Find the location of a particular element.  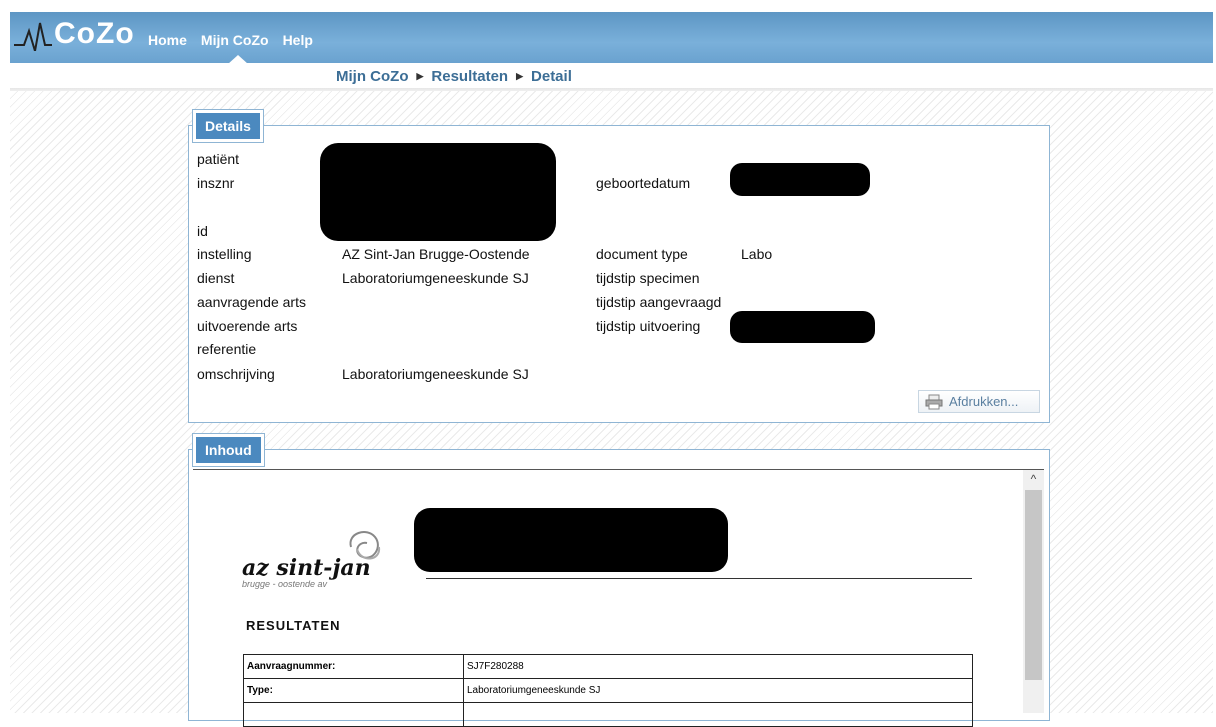

label-tijdstip-aangevraagd: tijdstip aangevraagd is located at coordinates (659, 302).